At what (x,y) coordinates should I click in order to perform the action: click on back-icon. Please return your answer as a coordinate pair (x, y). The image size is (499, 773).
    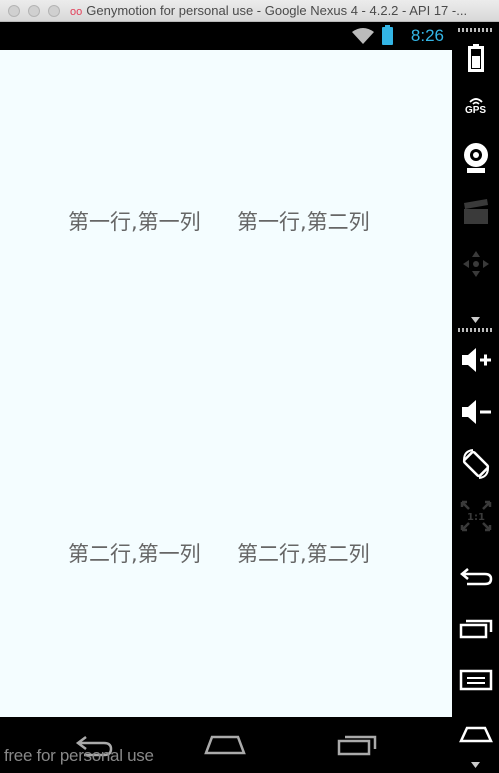
    Looking at the image, I should click on (475, 577).